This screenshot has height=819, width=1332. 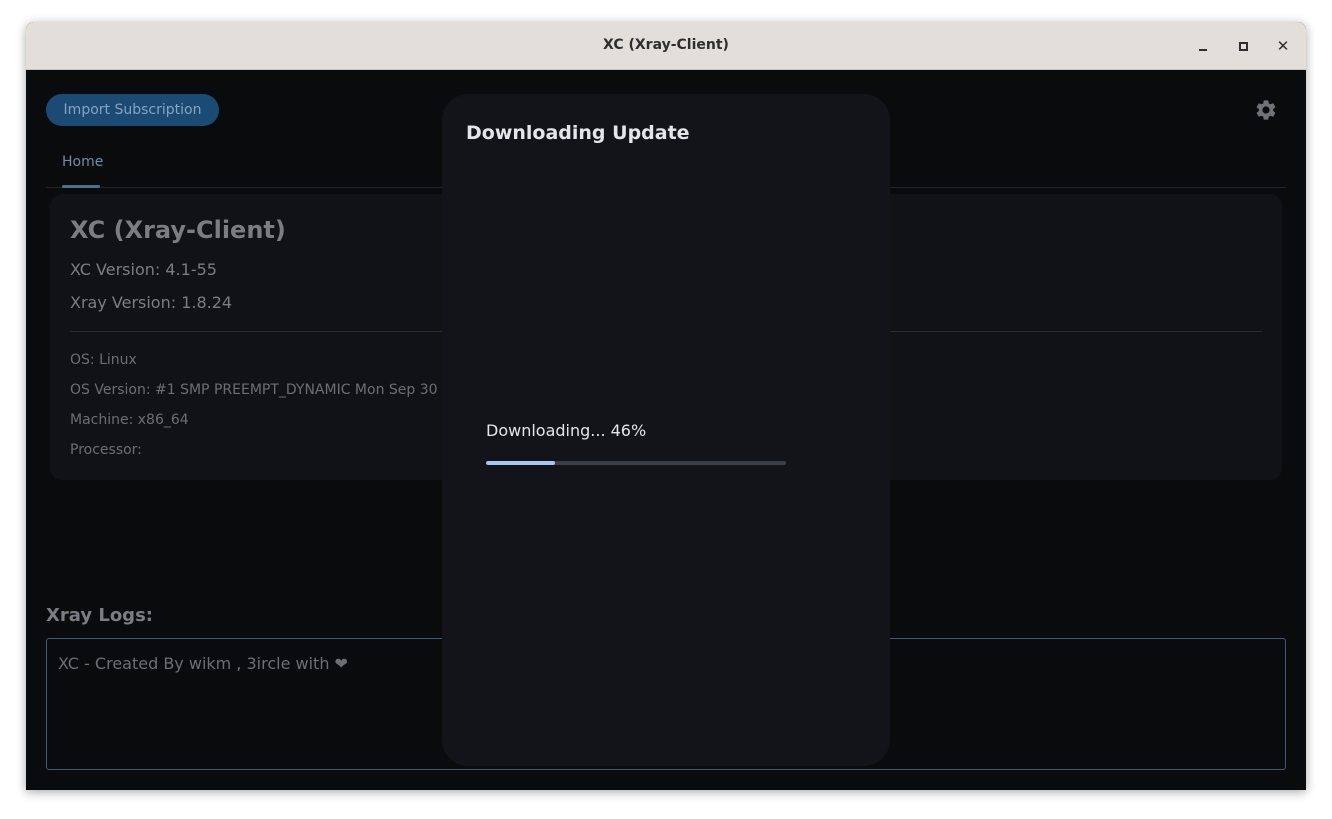 I want to click on logs-text: XC - Created By wikm , 3ircle with ❤, so click(x=203, y=663).